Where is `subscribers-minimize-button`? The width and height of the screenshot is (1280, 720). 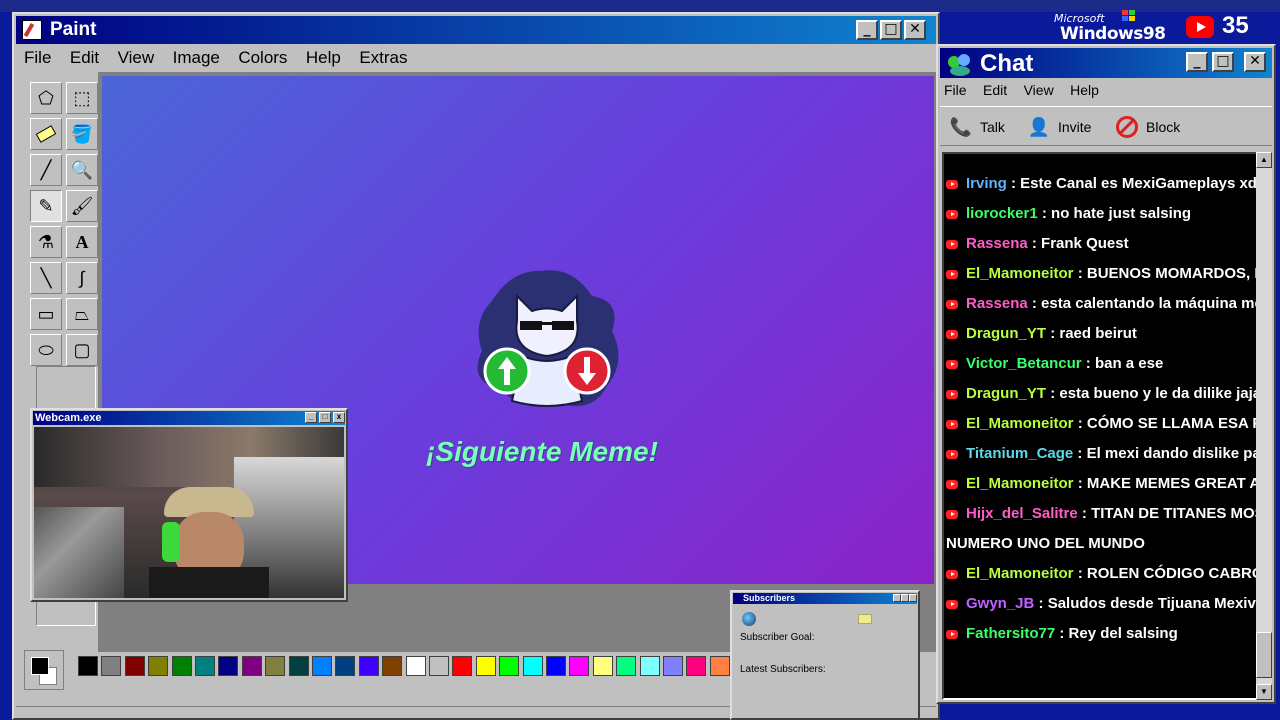
subscribers-minimize-button is located at coordinates (897, 598).